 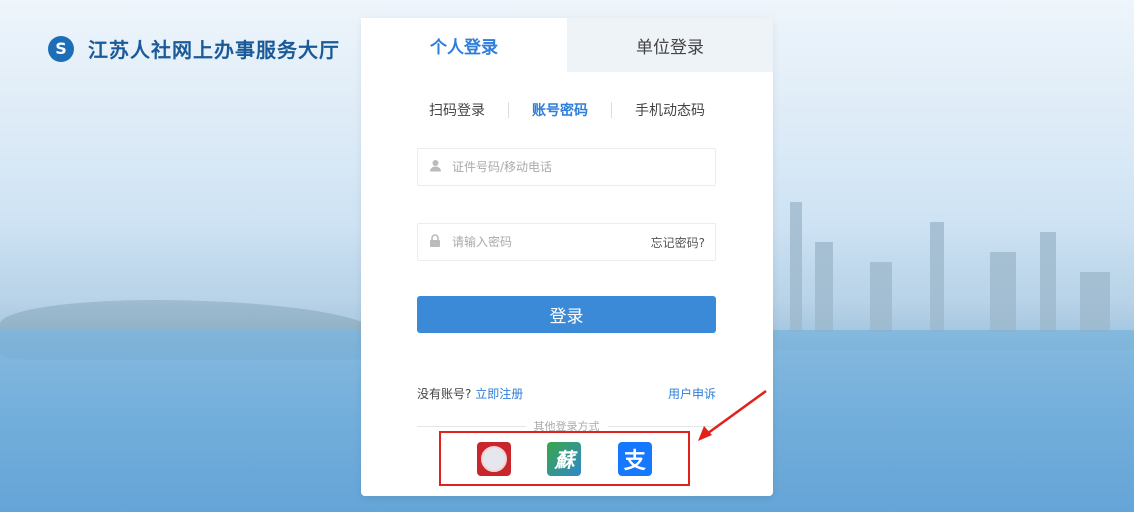 What do you see at coordinates (566, 314) in the screenshot?
I see `login-button: 登录` at bounding box center [566, 314].